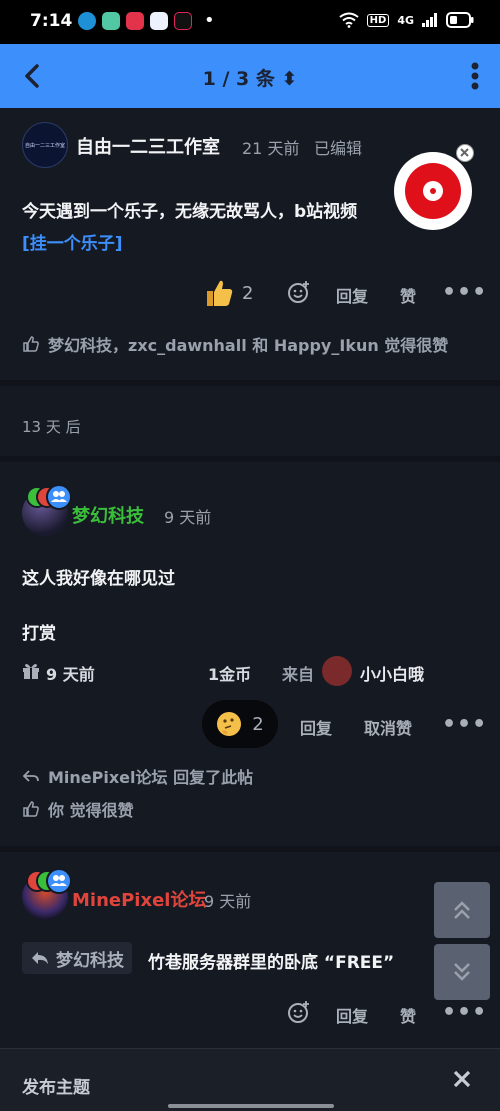  What do you see at coordinates (220, 293) in the screenshot?
I see `thumbs-up-emoji-icon` at bounding box center [220, 293].